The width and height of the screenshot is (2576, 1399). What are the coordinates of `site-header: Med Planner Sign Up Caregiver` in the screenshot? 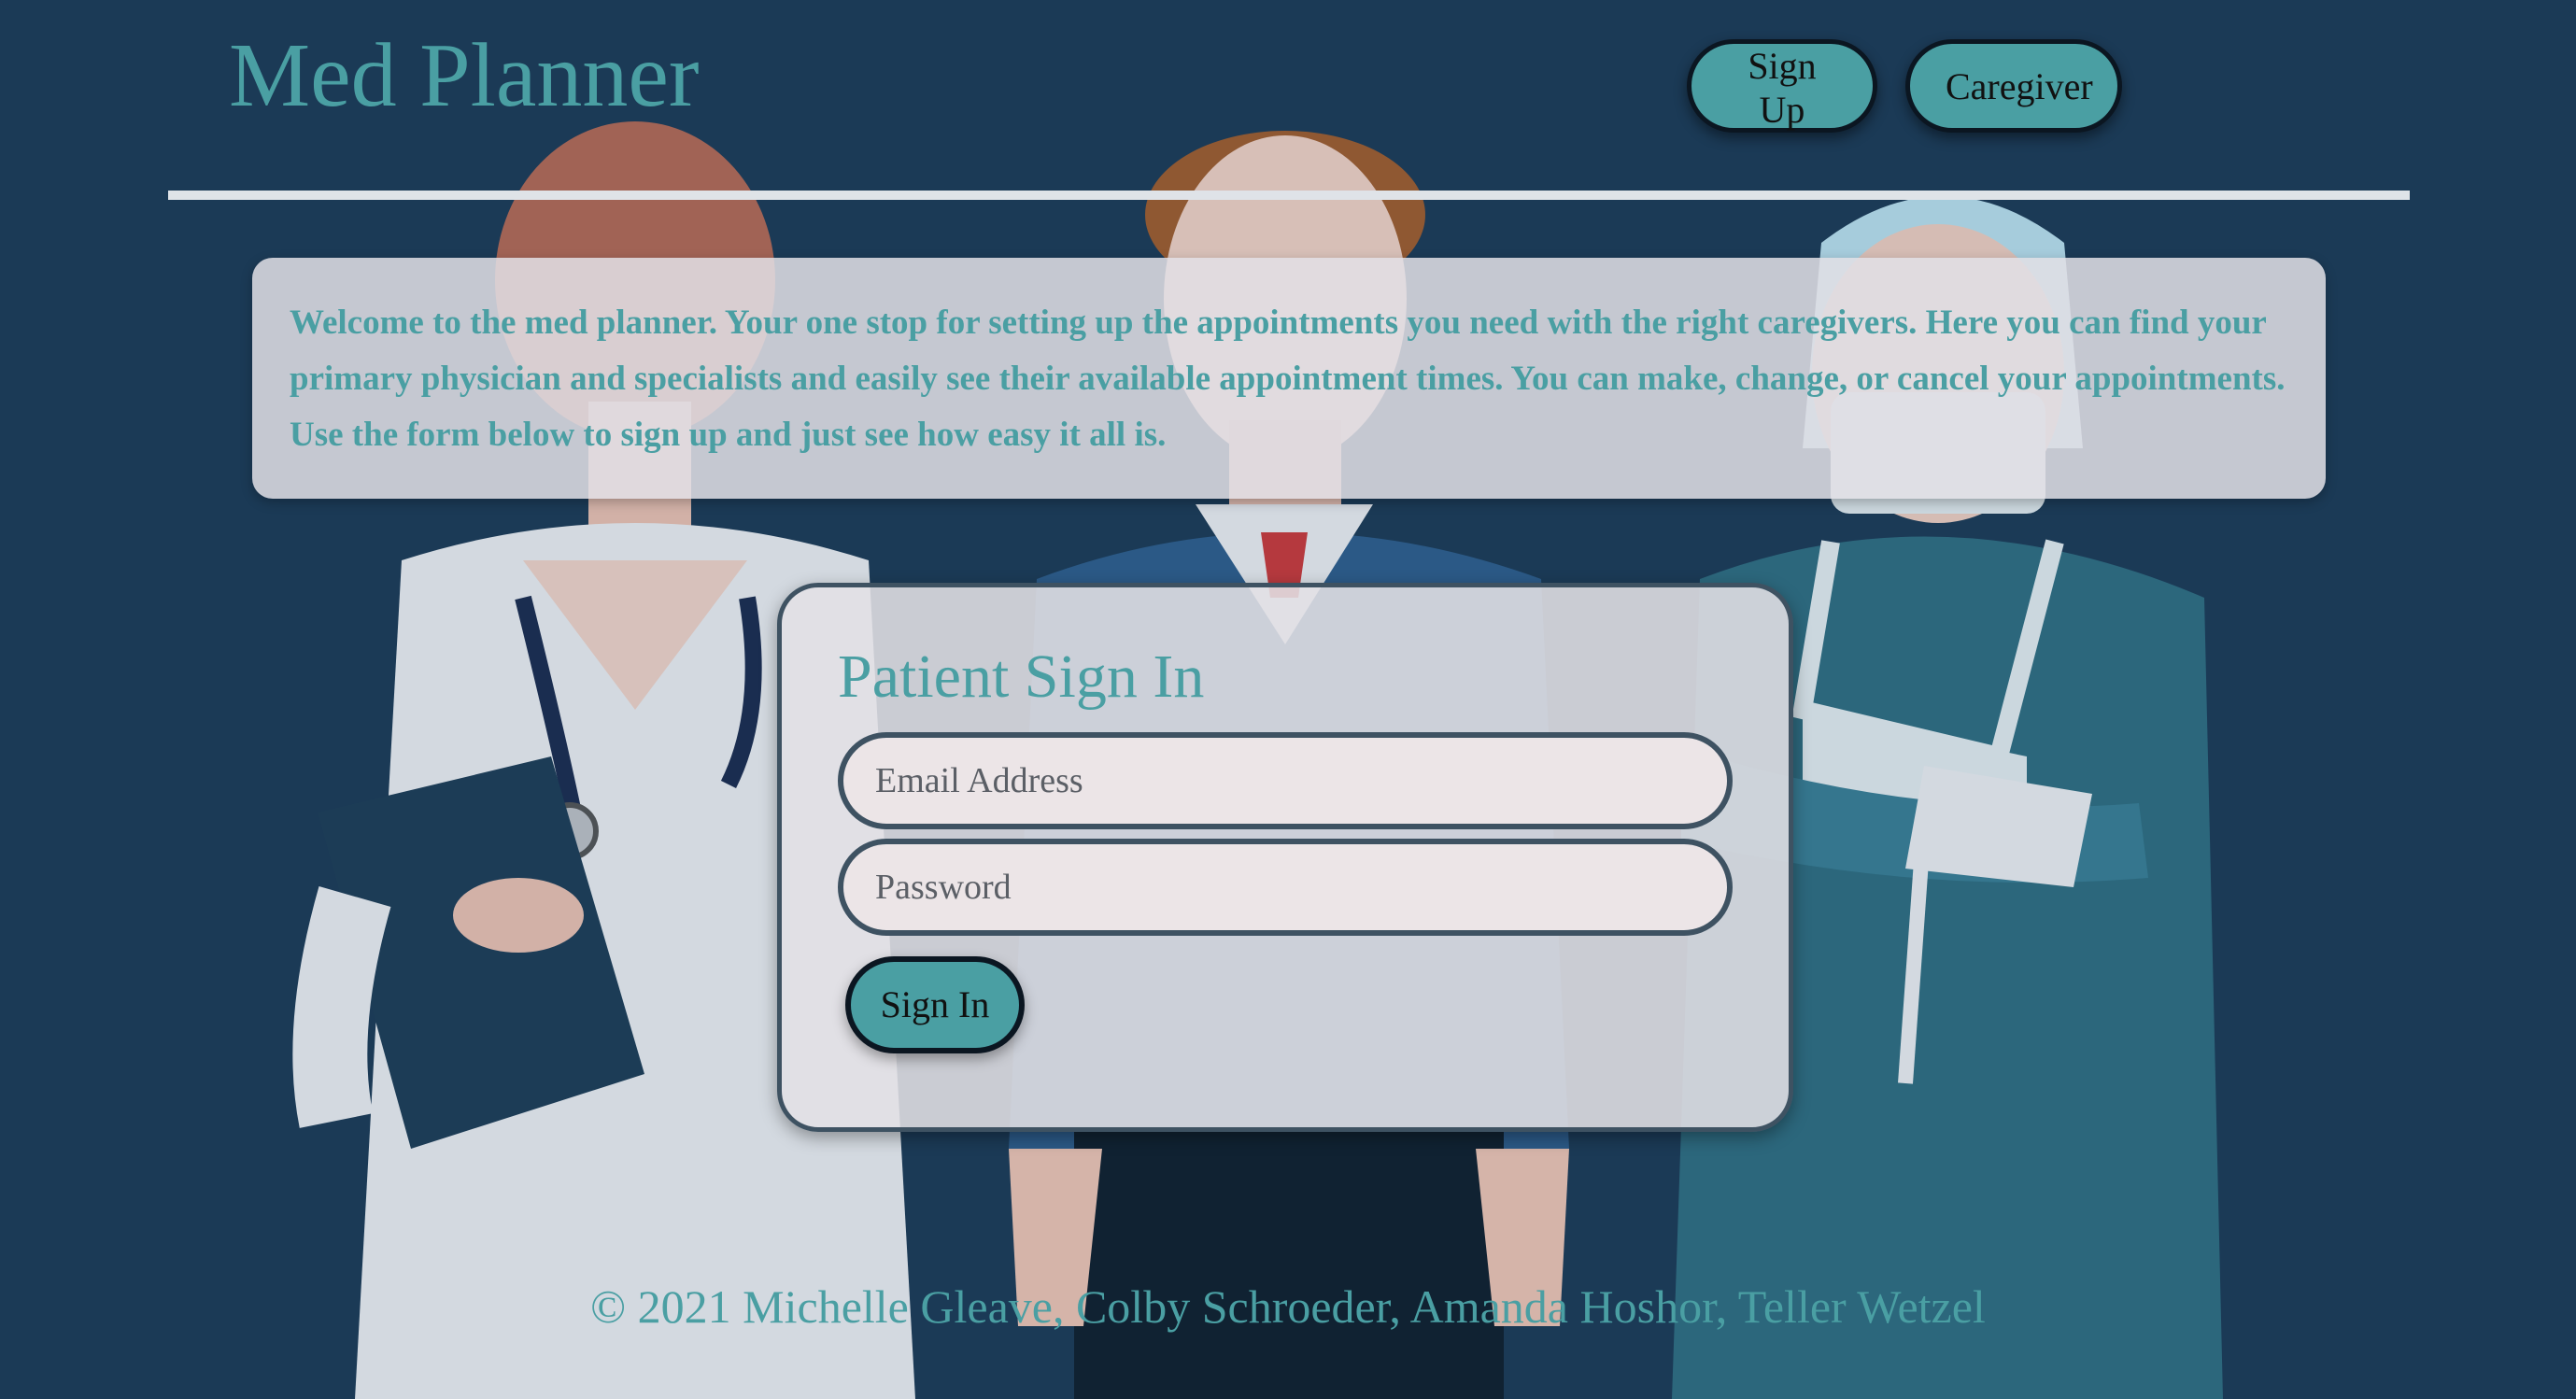 It's located at (1288, 103).